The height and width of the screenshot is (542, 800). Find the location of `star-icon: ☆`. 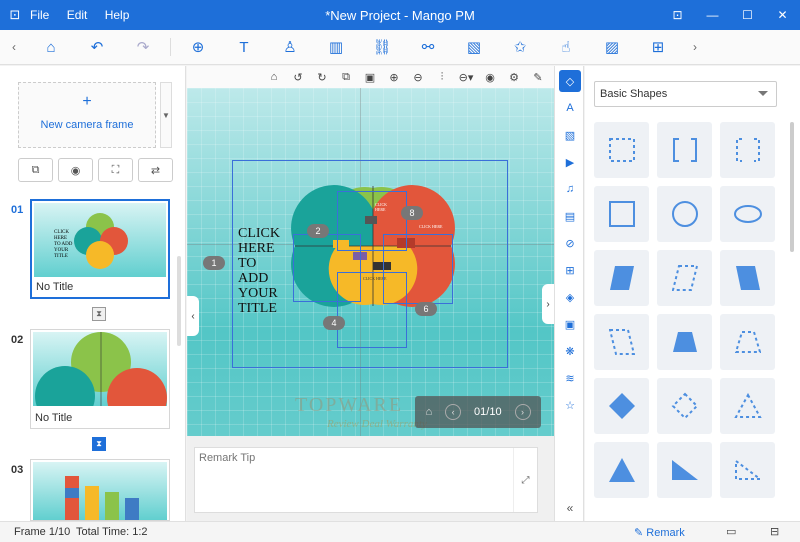

star-icon: ☆ is located at coordinates (570, 405).